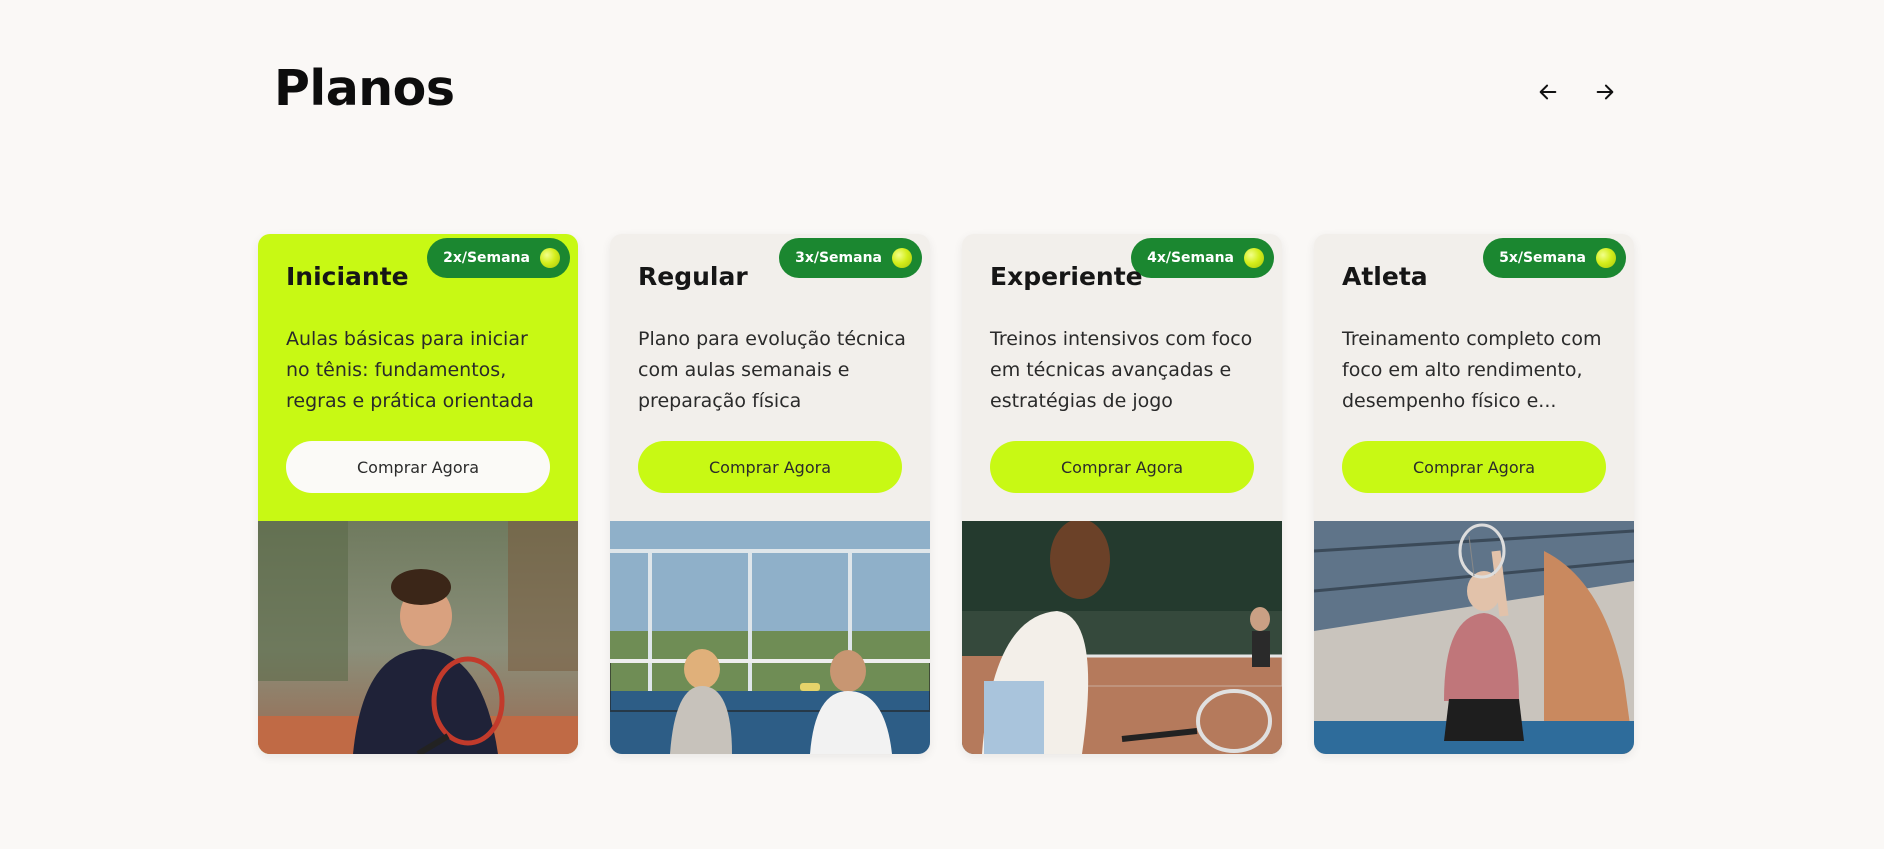  What do you see at coordinates (1066, 276) in the screenshot?
I see `plan-name: Experiente` at bounding box center [1066, 276].